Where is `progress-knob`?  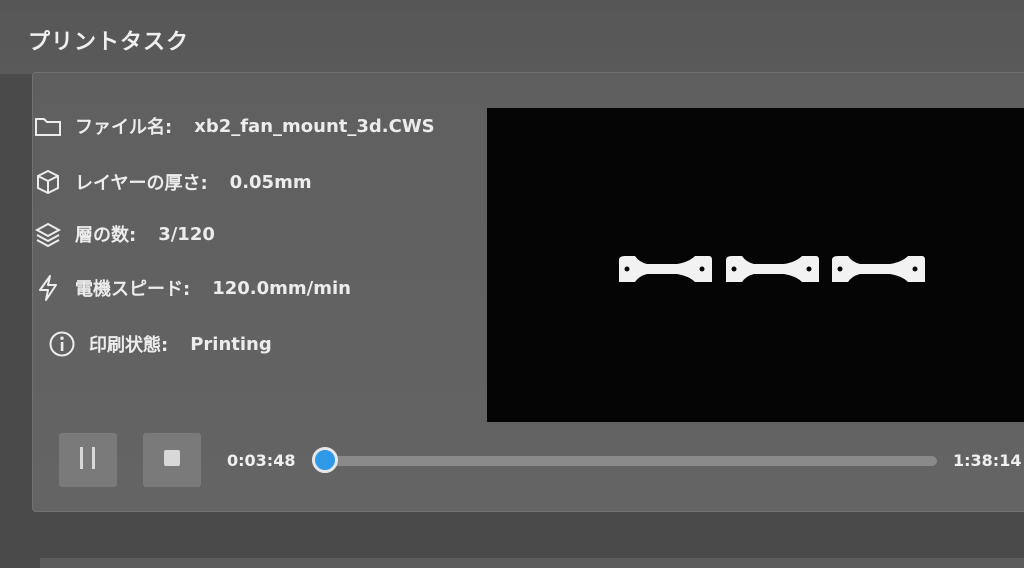 progress-knob is located at coordinates (325, 460).